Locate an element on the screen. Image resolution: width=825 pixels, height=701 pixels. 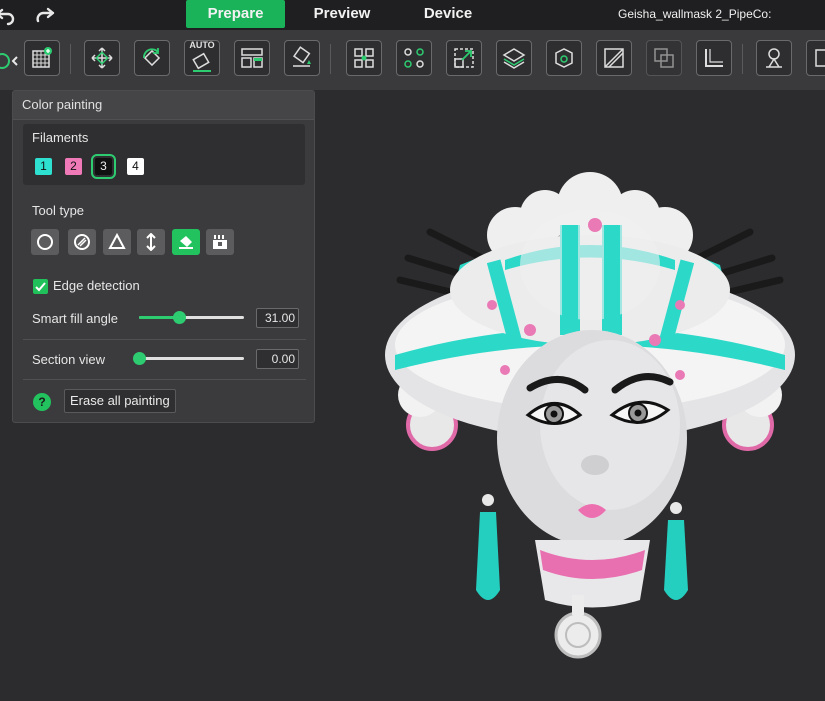
sphere-brush-button is located at coordinates (82, 242).